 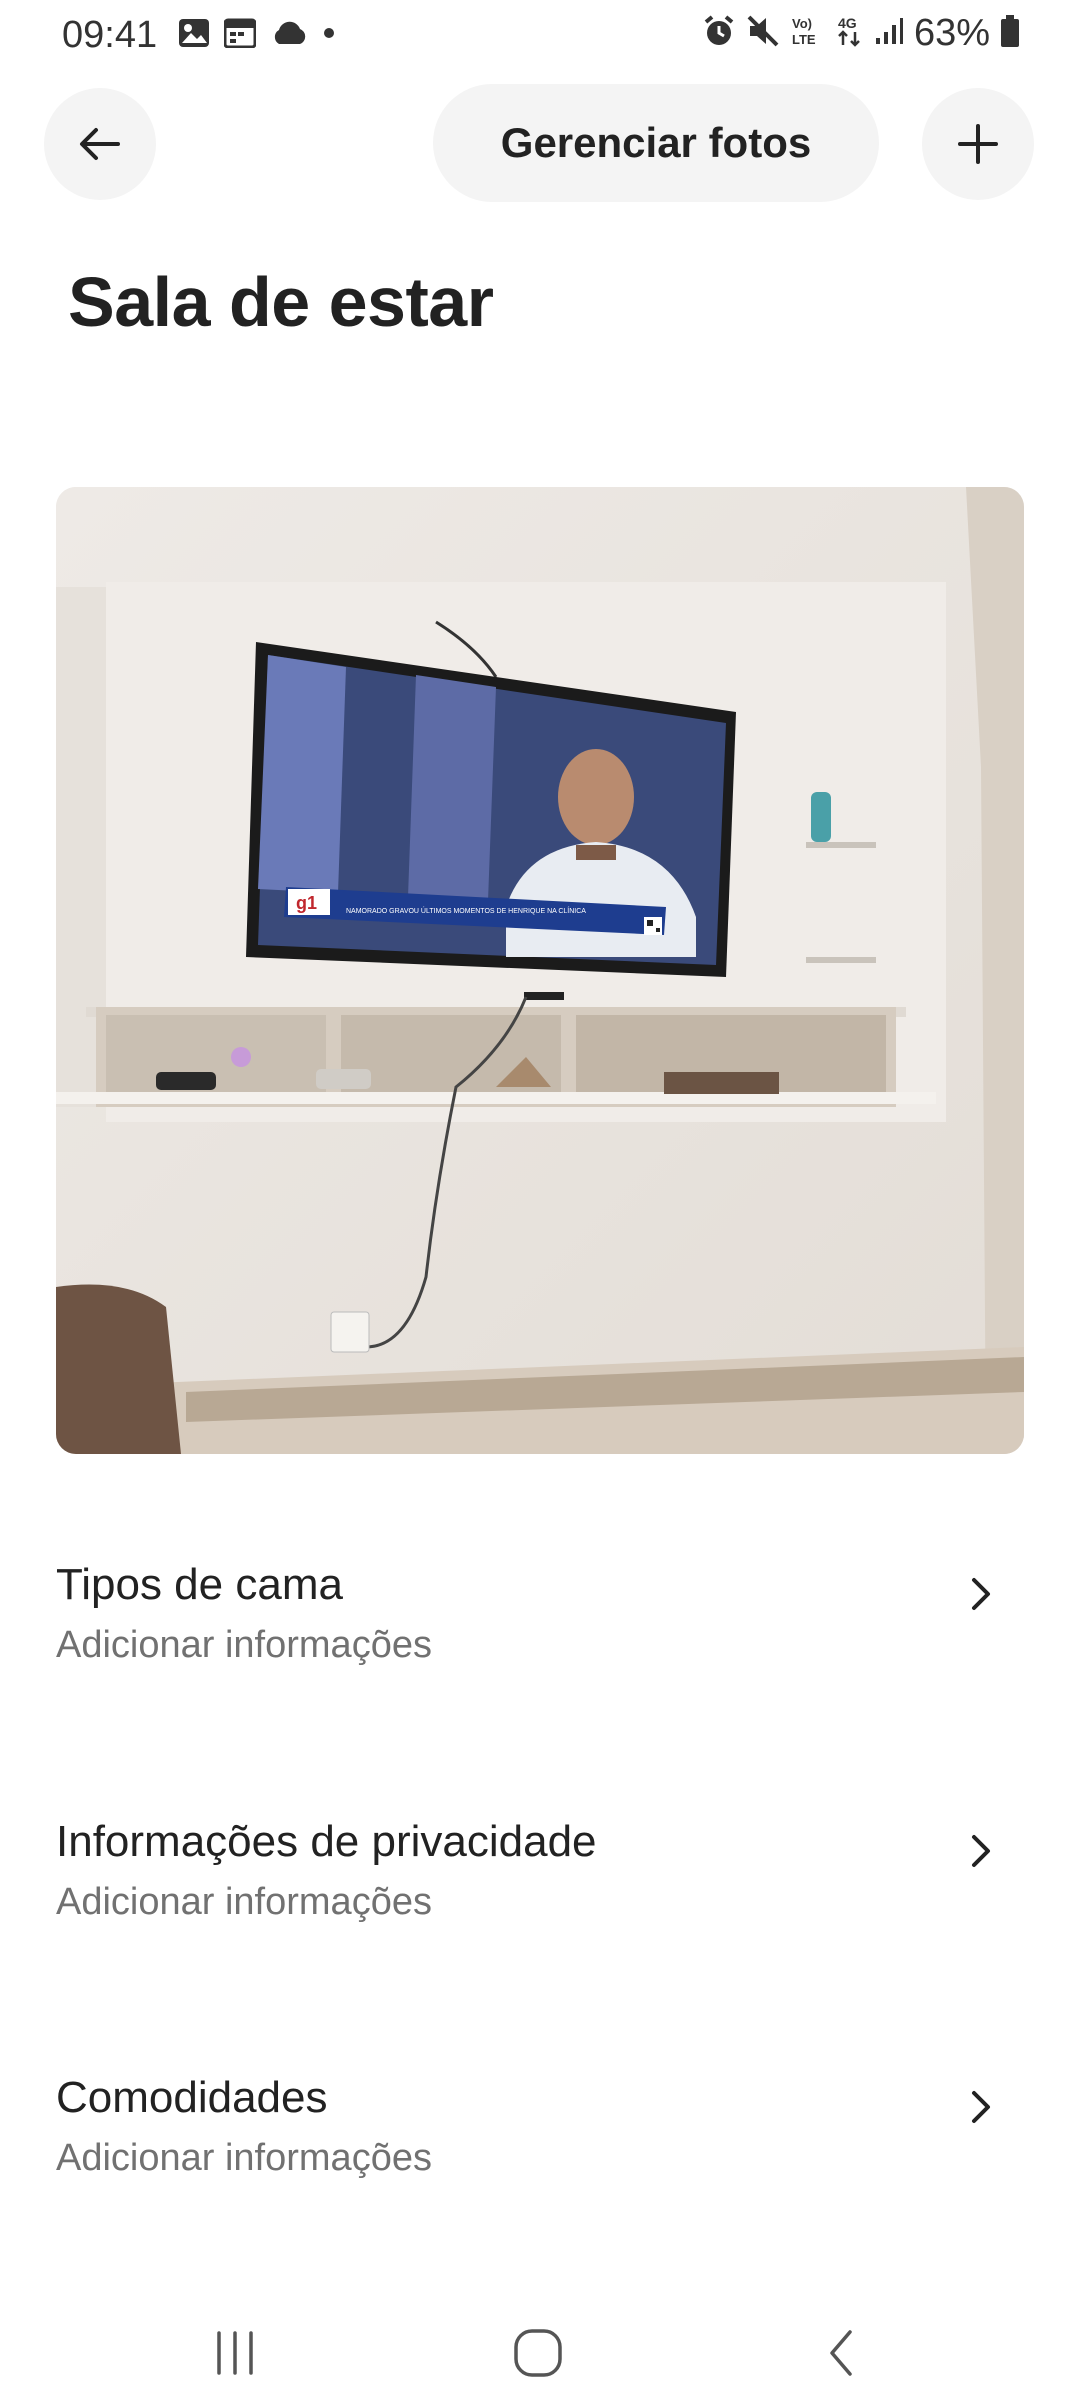 I want to click on row-title: Tipos de cama, so click(x=199, y=1584).